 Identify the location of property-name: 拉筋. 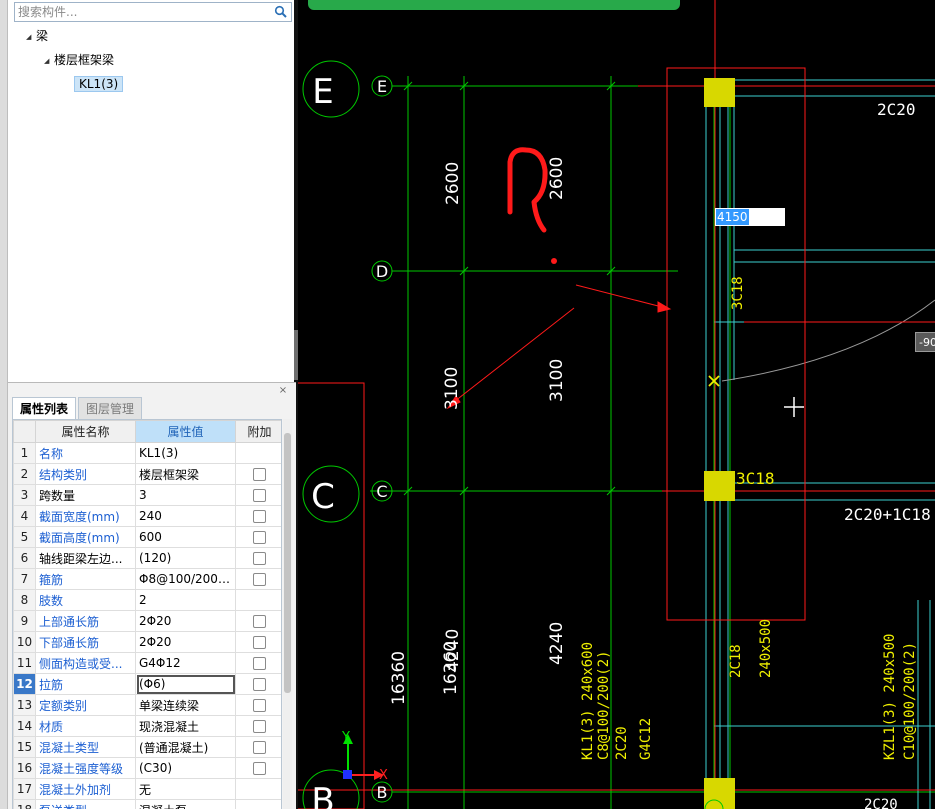
(85, 684).